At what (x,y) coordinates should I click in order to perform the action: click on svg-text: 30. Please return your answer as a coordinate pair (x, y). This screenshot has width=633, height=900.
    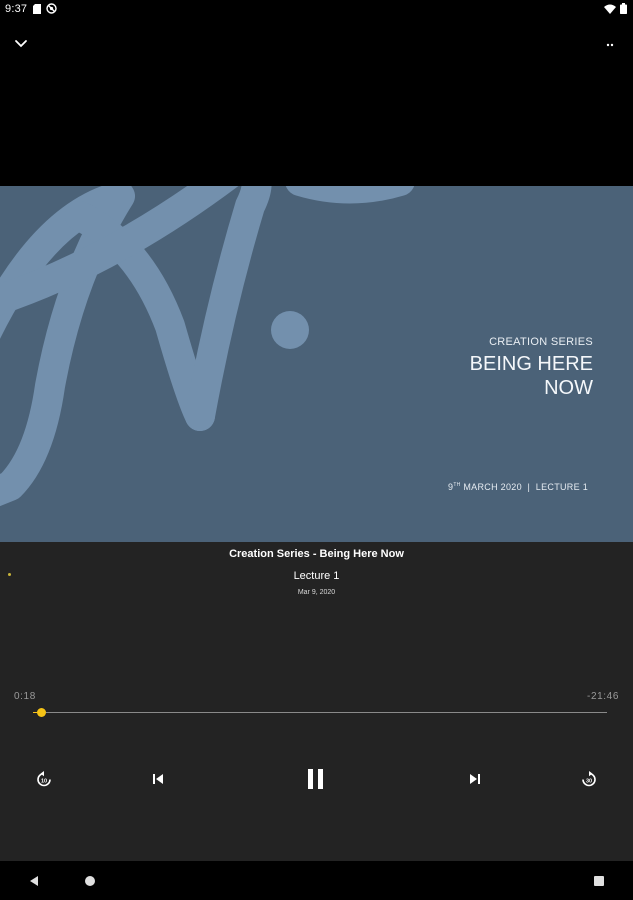
    Looking at the image, I should click on (589, 781).